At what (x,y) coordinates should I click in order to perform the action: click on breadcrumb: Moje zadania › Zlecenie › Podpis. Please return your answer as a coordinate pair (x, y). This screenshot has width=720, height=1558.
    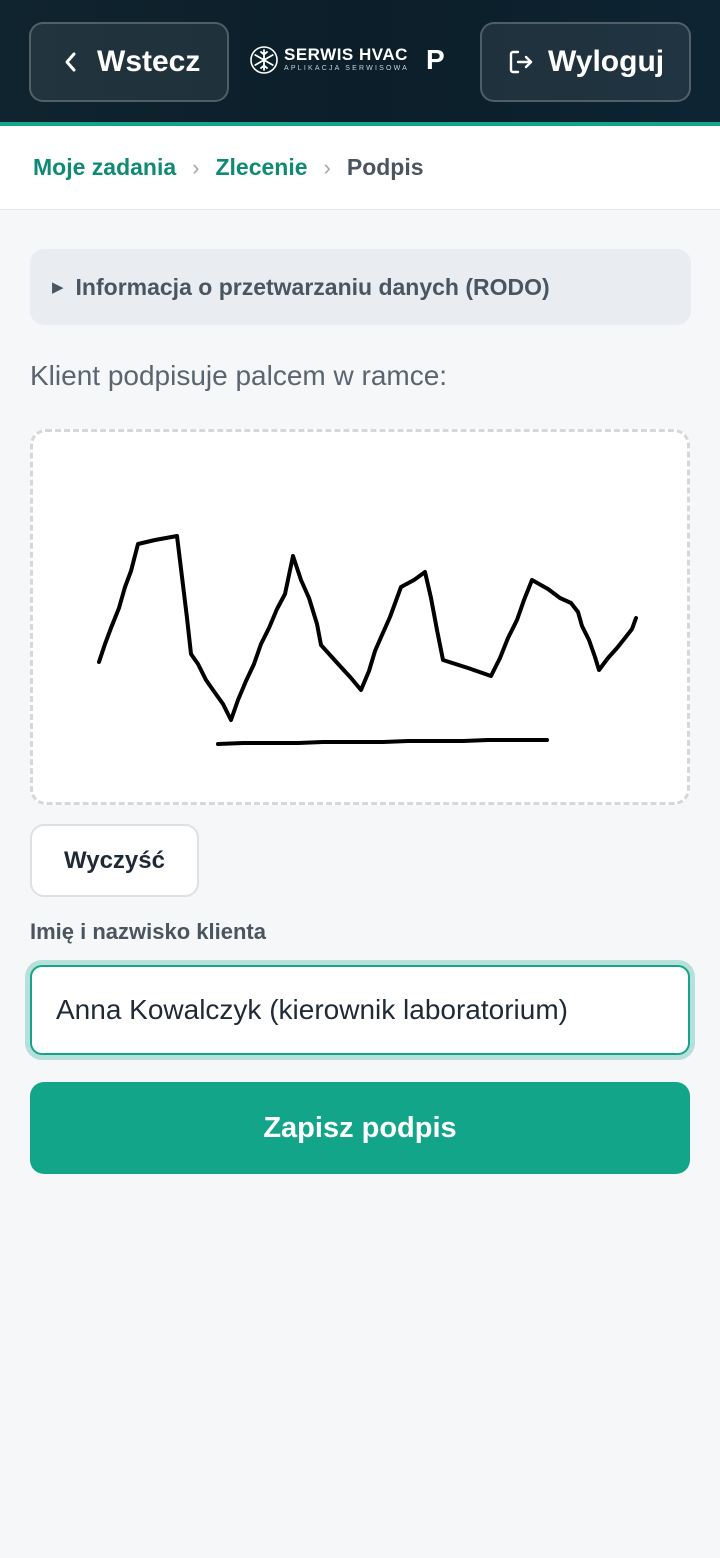
    Looking at the image, I should click on (360, 168).